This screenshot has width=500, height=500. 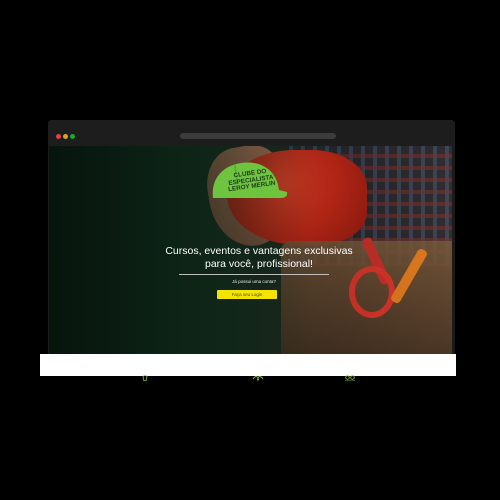 I want to click on minimize-window-icon, so click(x=65, y=136).